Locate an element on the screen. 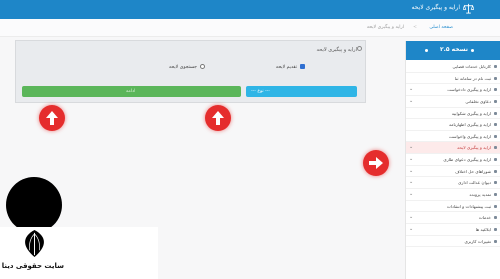  sidebar-header: نسخه ۲.۵ is located at coordinates (453, 50).